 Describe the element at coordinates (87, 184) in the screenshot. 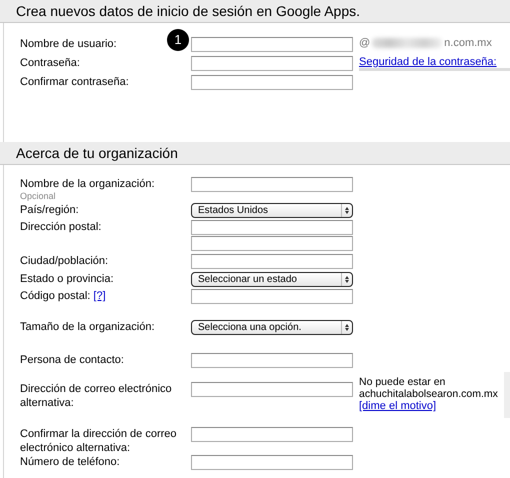

I see `field-label: Nombre de la organización:` at that location.